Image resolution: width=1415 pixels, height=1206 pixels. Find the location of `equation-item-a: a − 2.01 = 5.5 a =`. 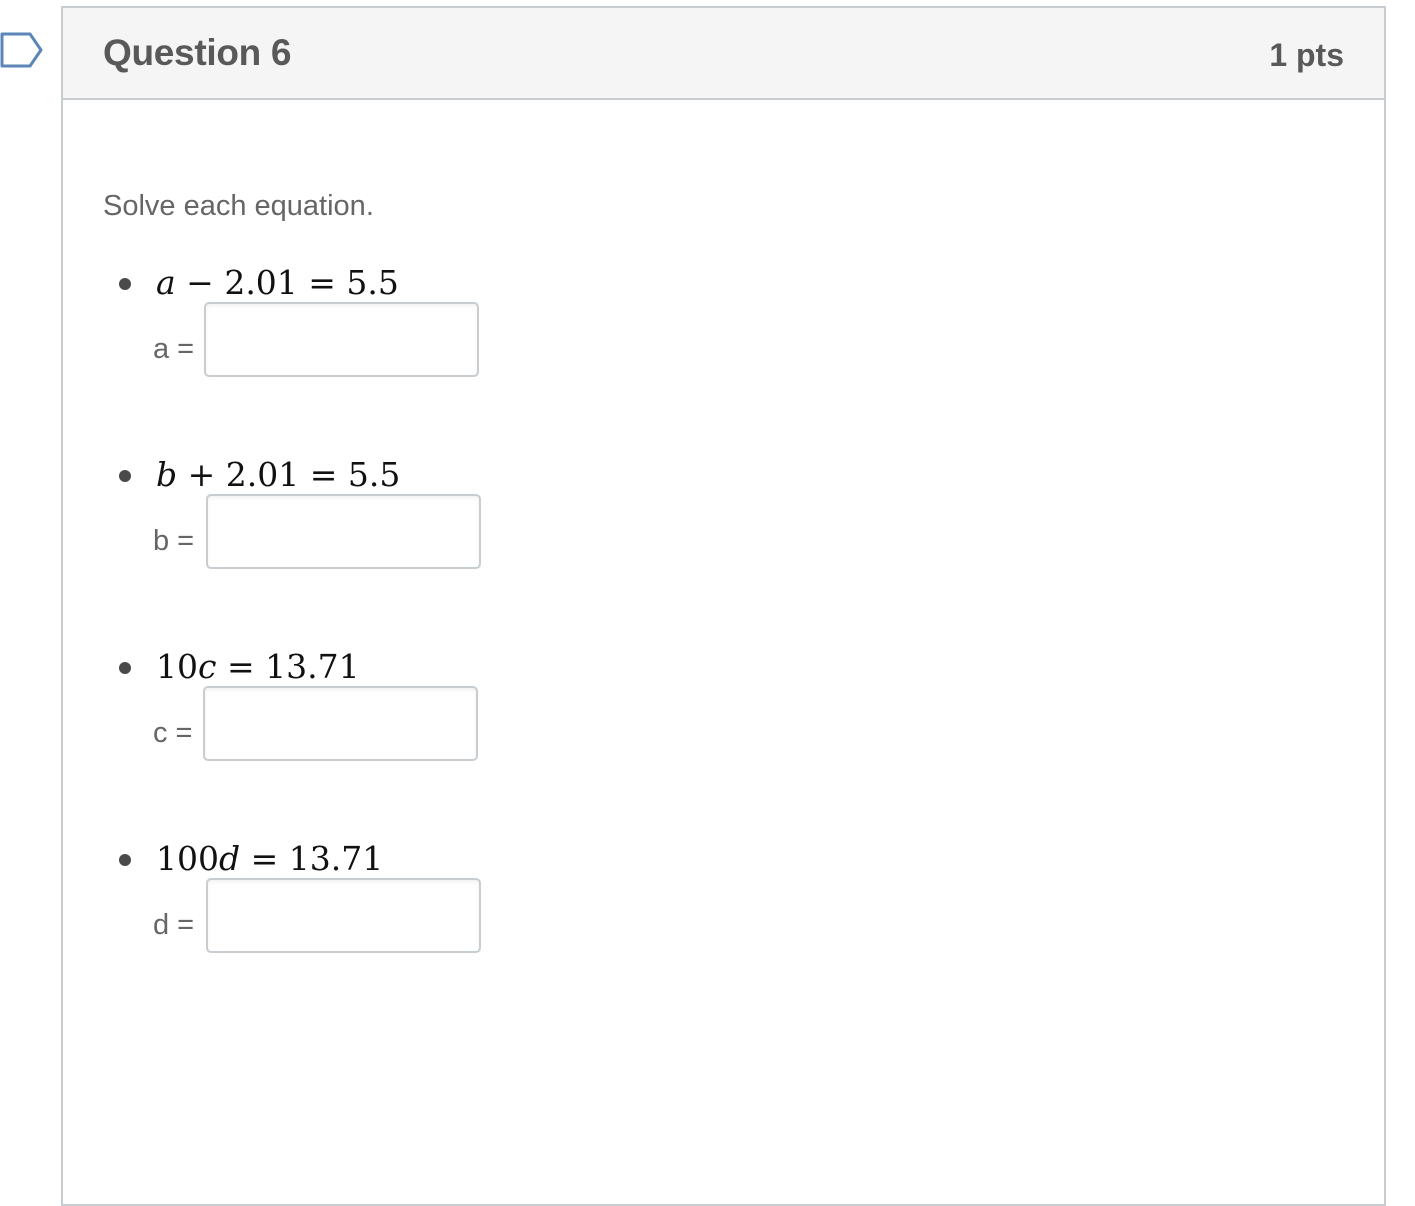

equation-item-a: a − 2.01 = 5.5 a = is located at coordinates (413, 323).